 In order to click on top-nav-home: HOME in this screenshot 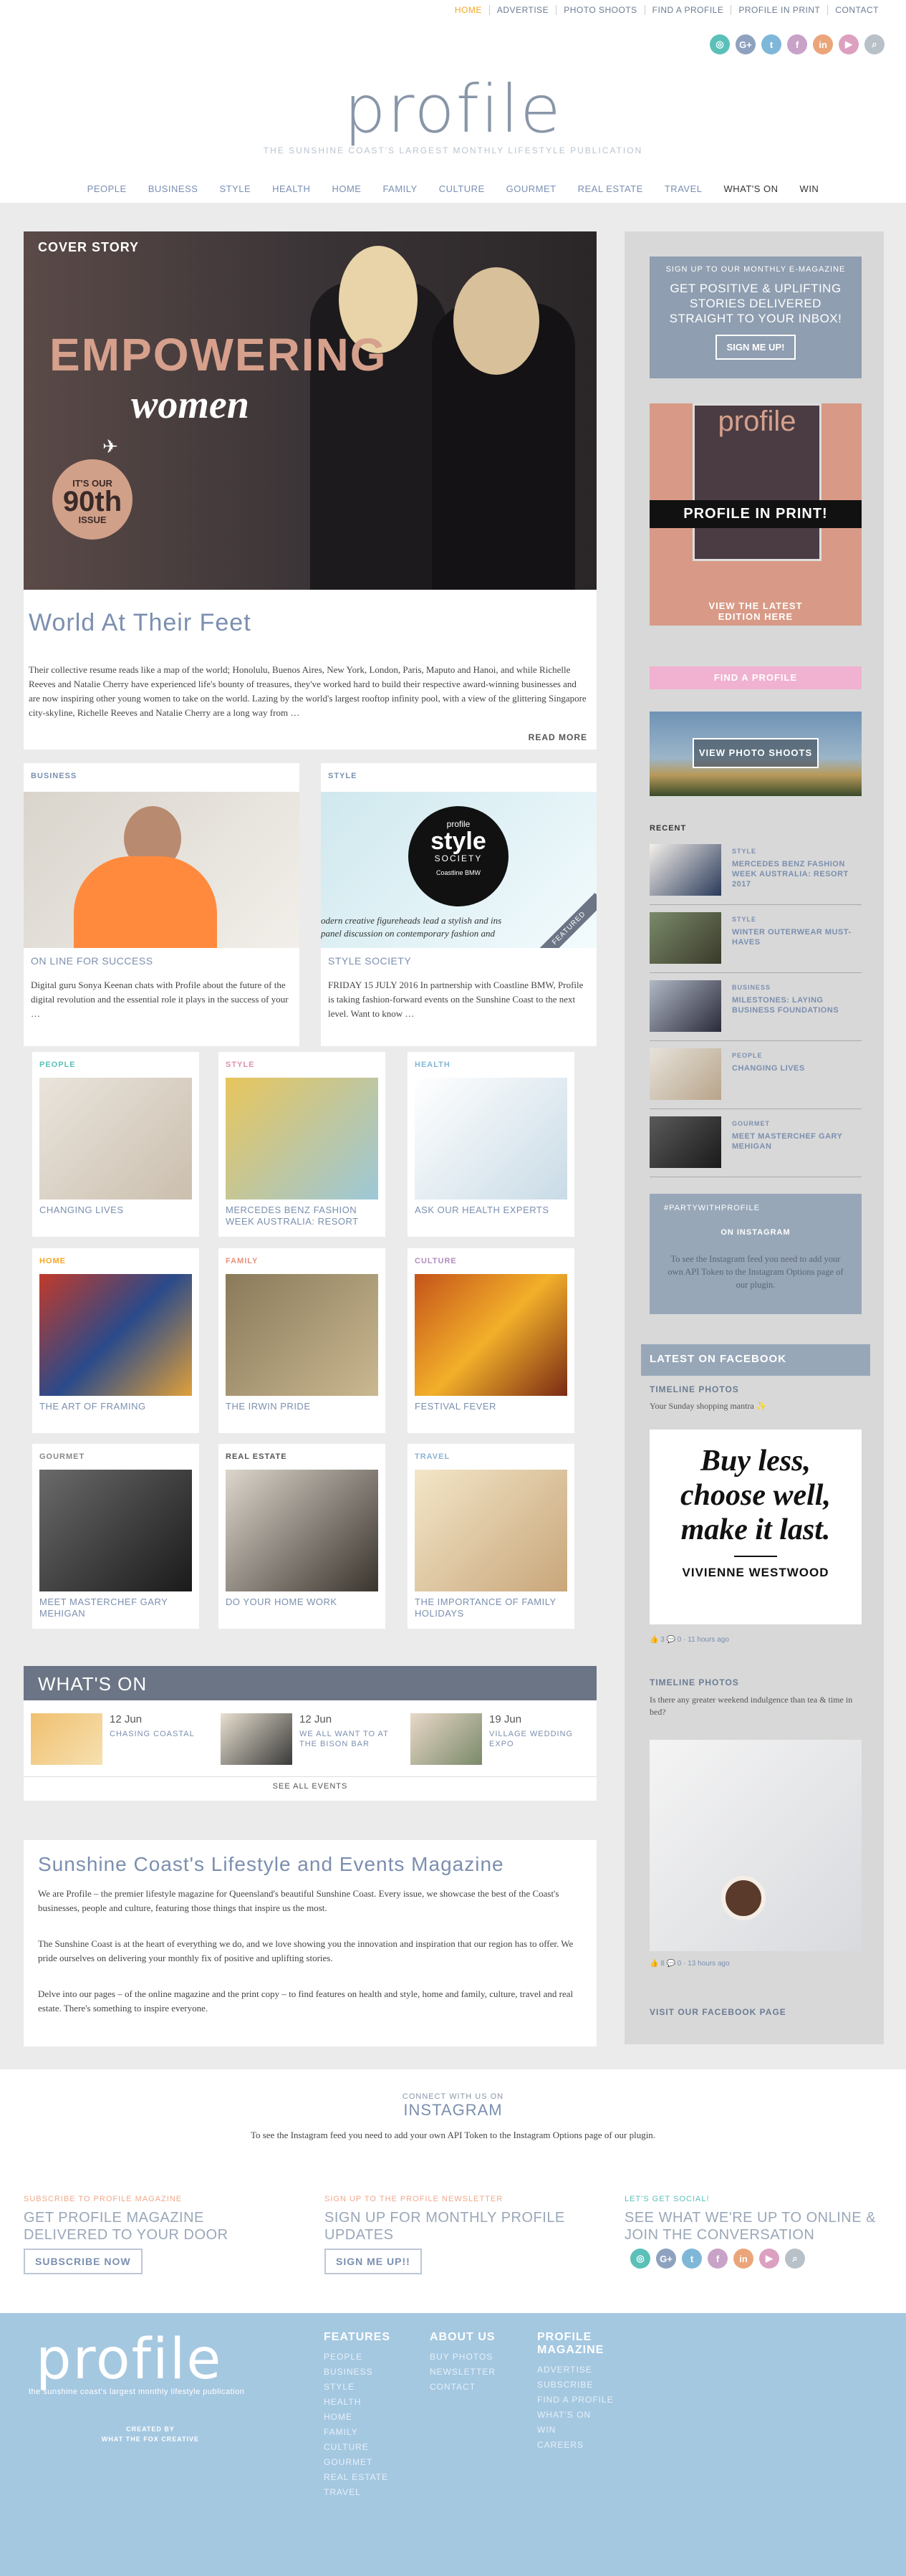, I will do `click(468, 10)`.